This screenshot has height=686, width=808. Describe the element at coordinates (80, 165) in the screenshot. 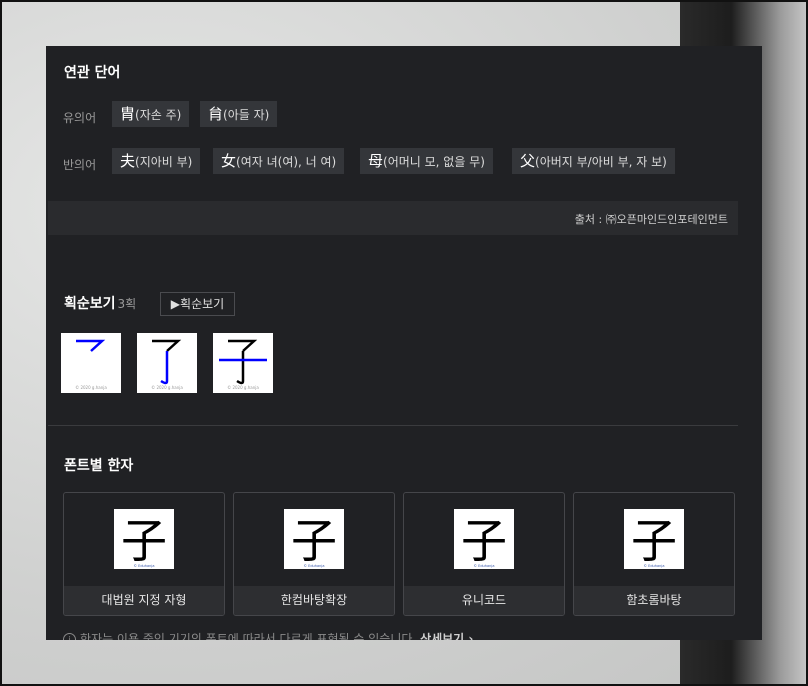

I see `antonym-label: 반의어` at that location.